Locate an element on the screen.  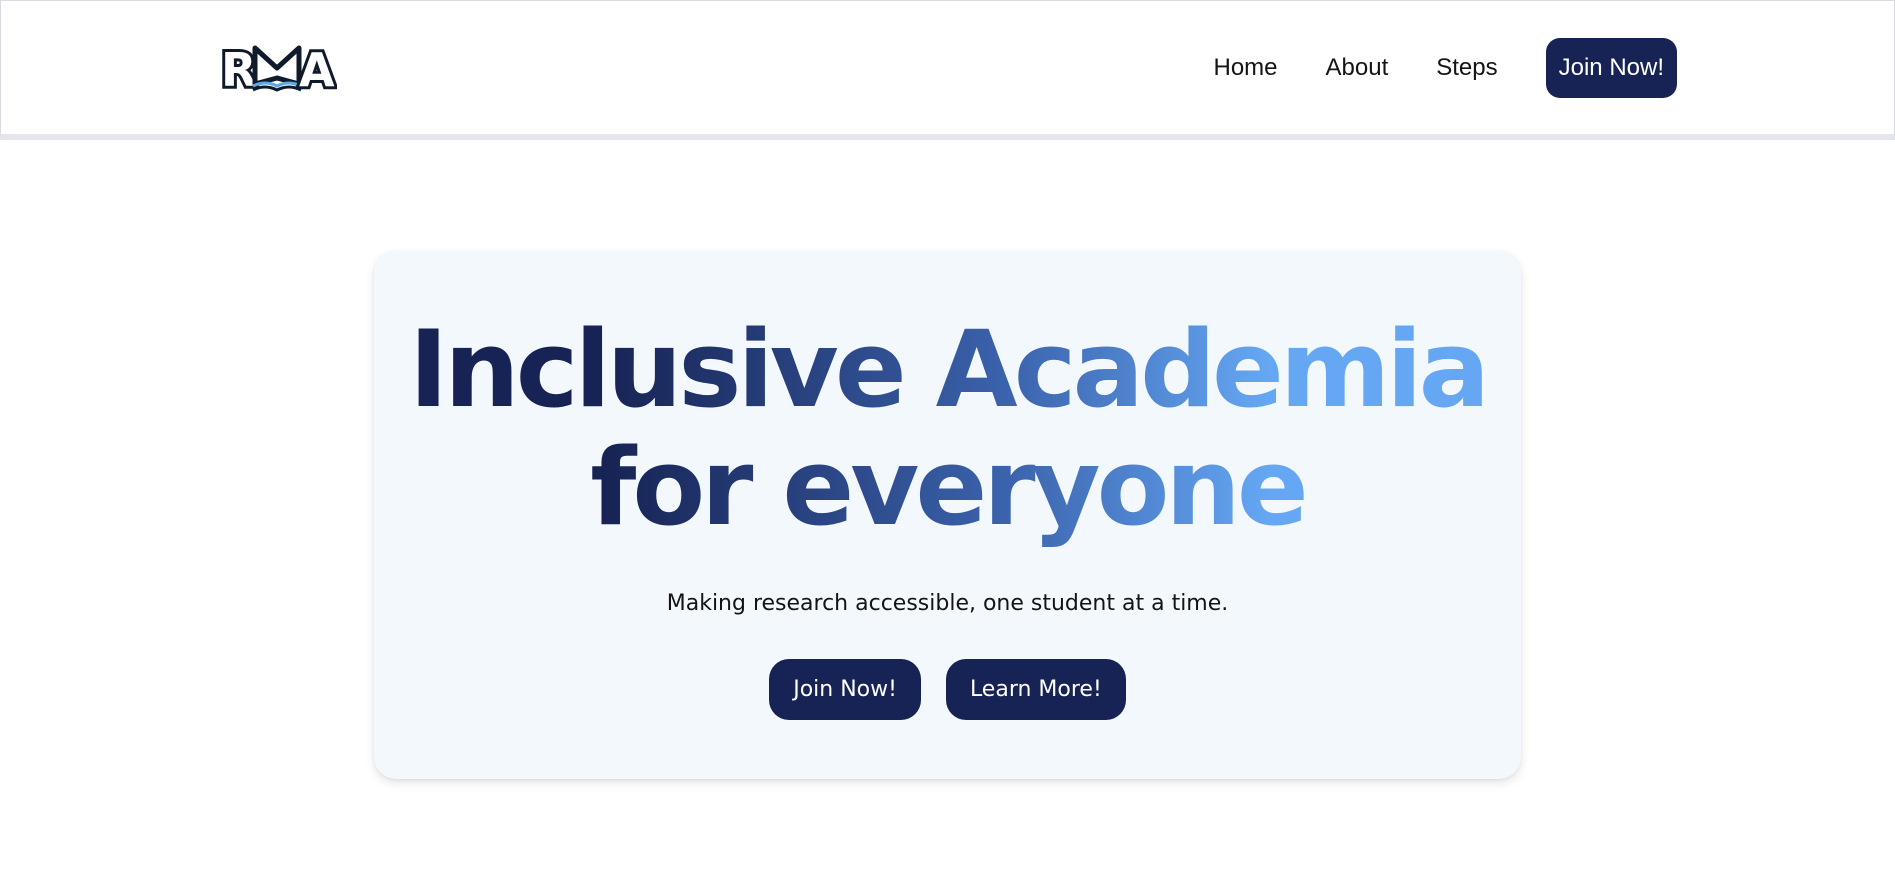
nav-link-home: Home is located at coordinates (1246, 68).